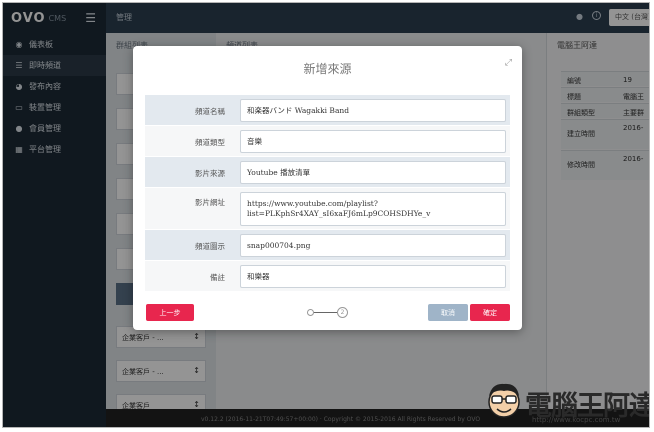  I want to click on dialog-title: 新增來源, so click(327, 69).